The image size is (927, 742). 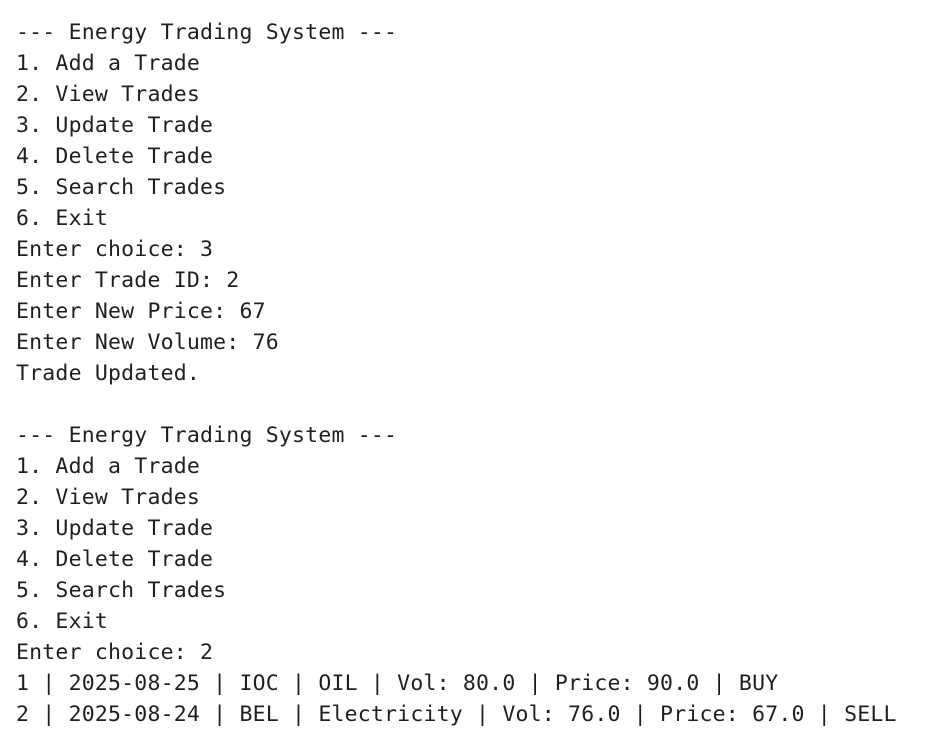 What do you see at coordinates (108, 373) in the screenshot?
I see `update-result: Trade Updated.` at bounding box center [108, 373].